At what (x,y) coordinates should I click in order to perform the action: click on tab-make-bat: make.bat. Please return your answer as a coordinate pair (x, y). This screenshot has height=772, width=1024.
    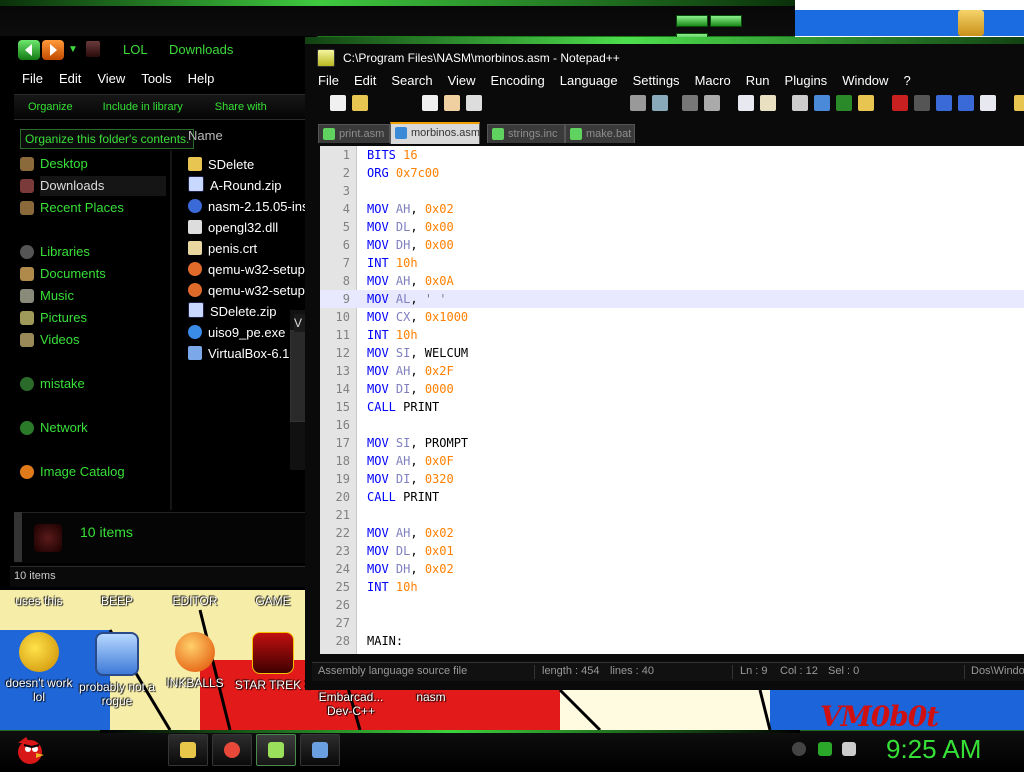
    Looking at the image, I should click on (600, 133).